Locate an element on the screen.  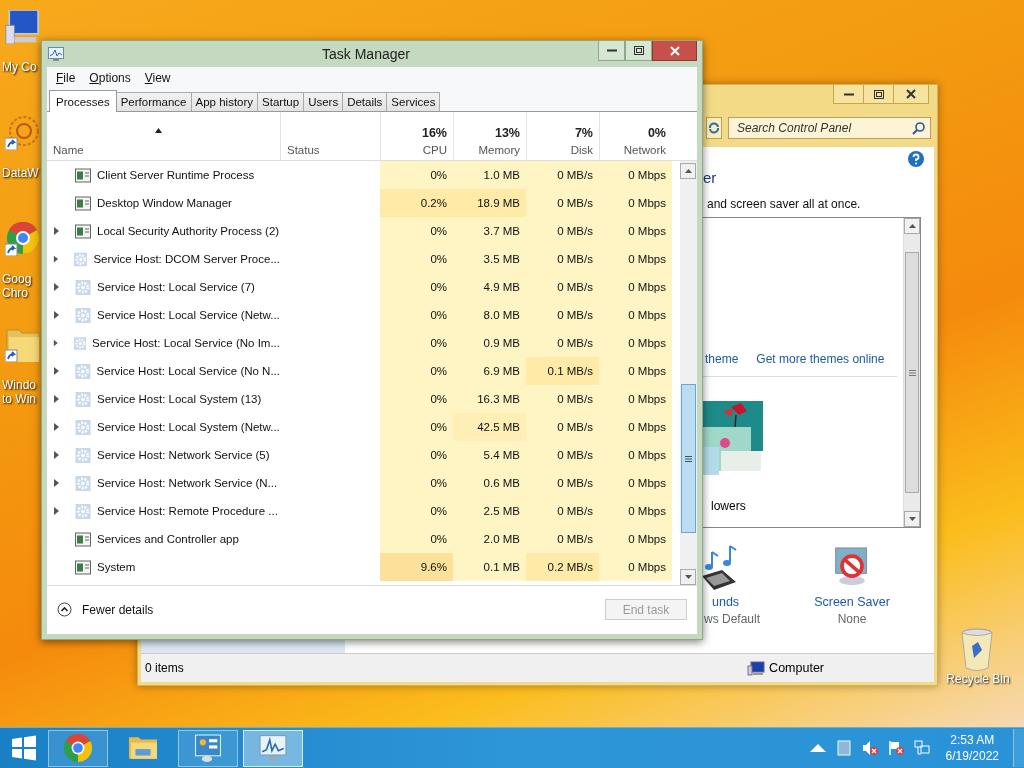
folder-icon is located at coordinates (143, 748).